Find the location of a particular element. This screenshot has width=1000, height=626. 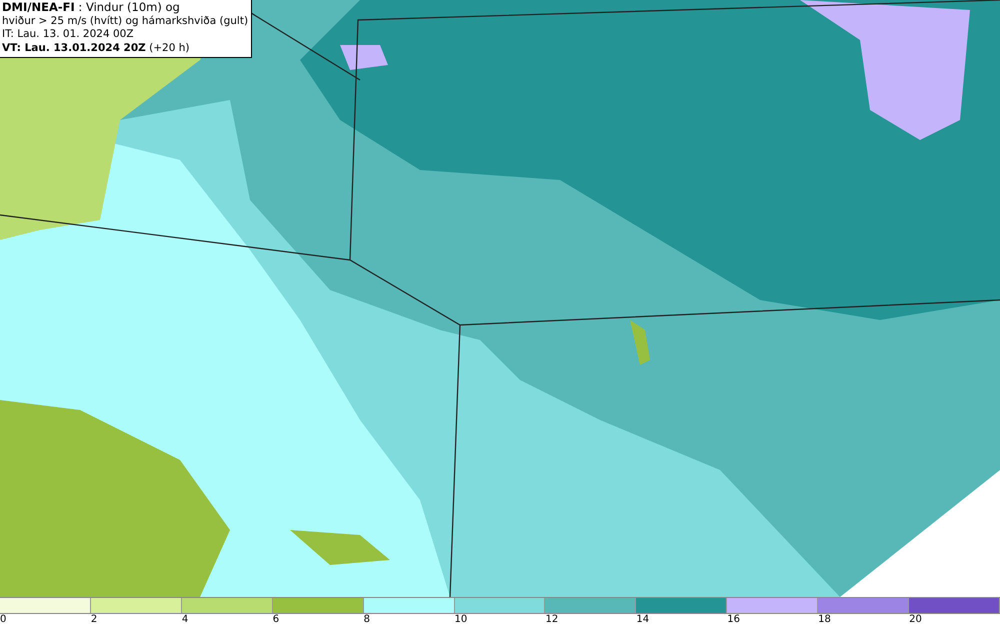

legend-label: 2 is located at coordinates (94, 620).